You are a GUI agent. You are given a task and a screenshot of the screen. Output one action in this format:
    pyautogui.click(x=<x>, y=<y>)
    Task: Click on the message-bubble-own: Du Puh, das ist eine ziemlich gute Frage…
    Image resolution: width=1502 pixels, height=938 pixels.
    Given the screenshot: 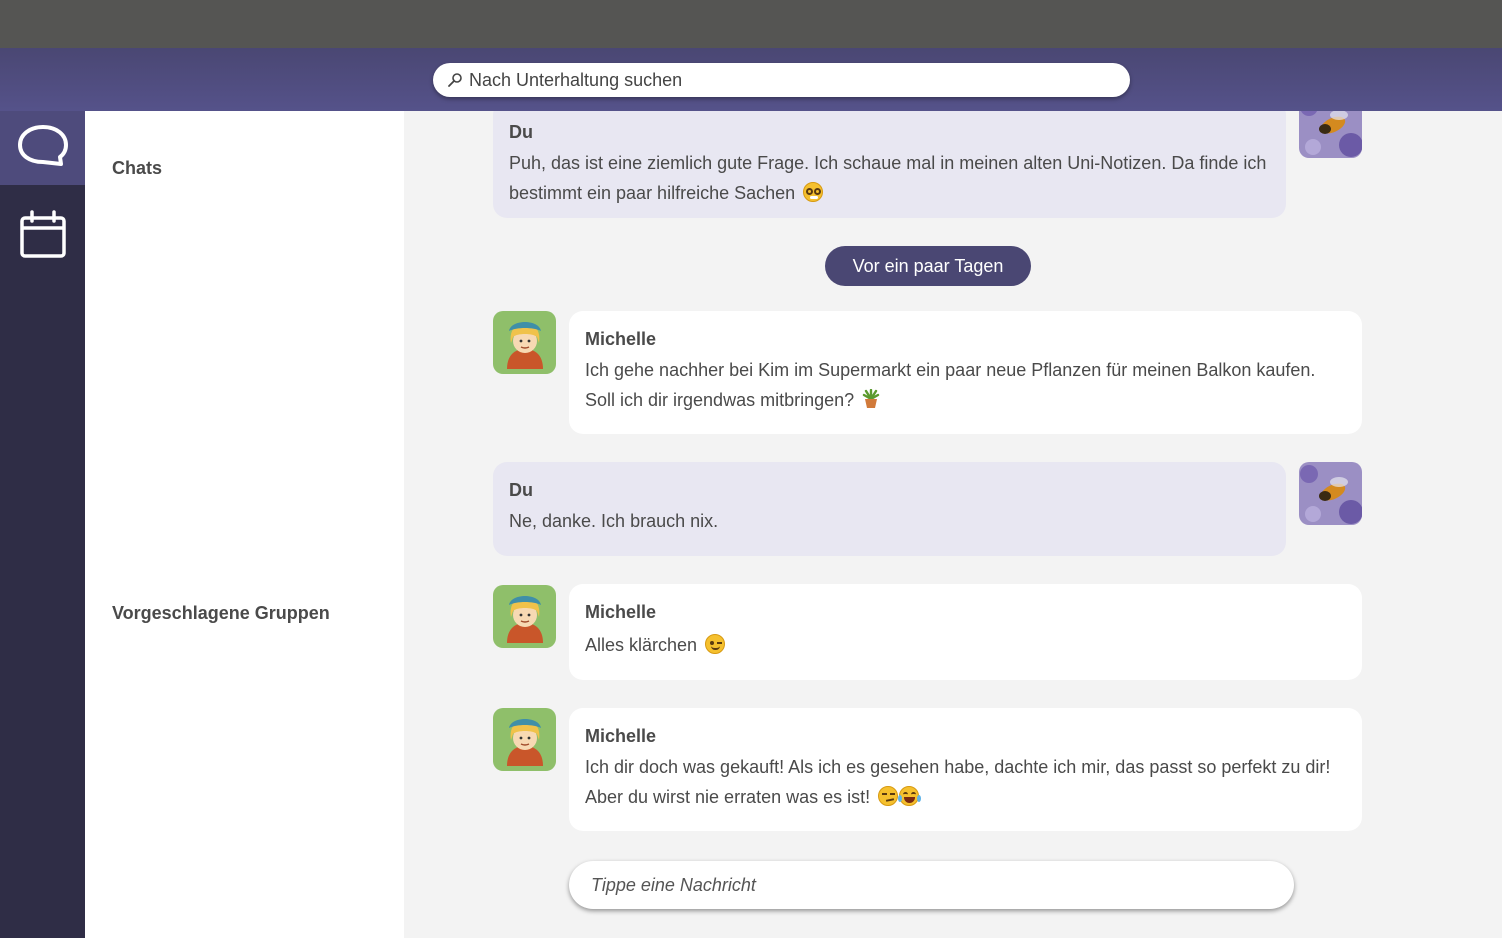 What is the action you would take?
    pyautogui.click(x=889, y=164)
    